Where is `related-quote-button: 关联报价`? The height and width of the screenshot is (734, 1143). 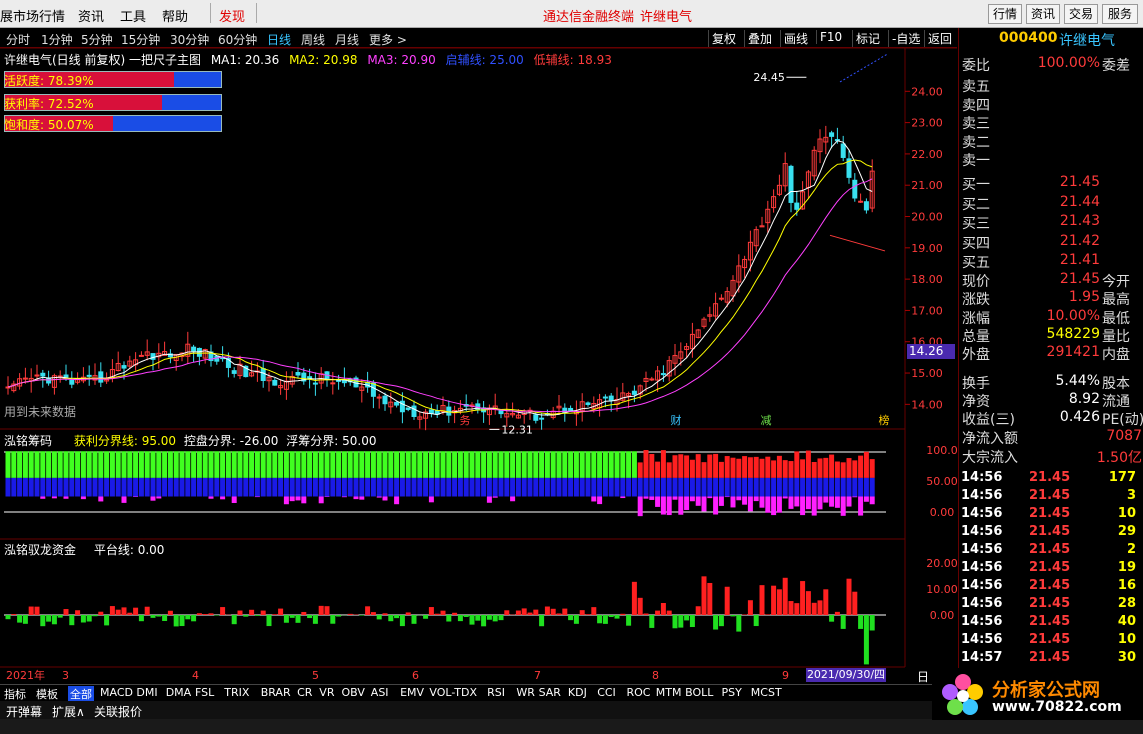 related-quote-button: 关联报价 is located at coordinates (118, 711).